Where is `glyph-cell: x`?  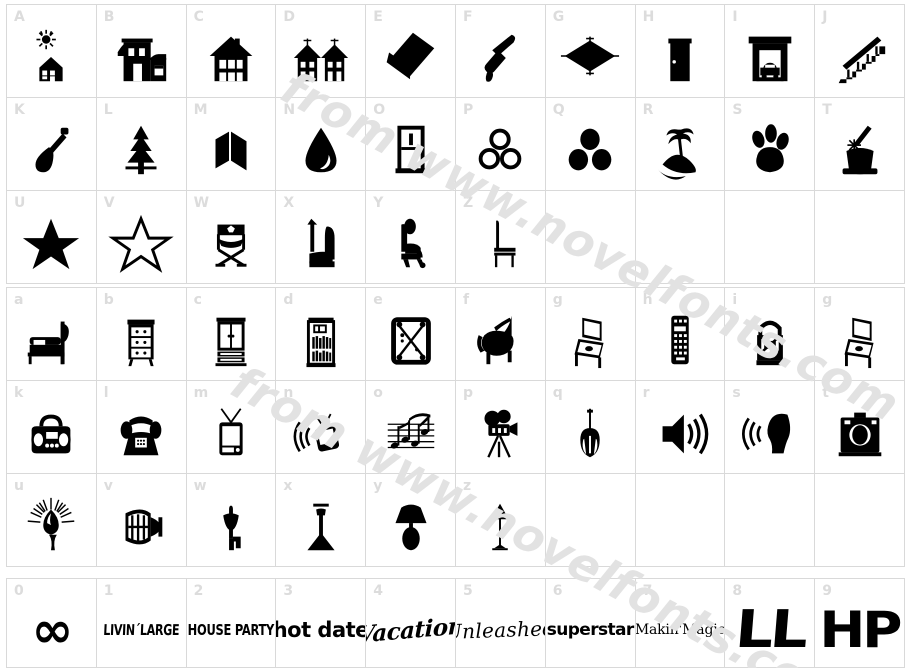 glyph-cell: x is located at coordinates (321, 520).